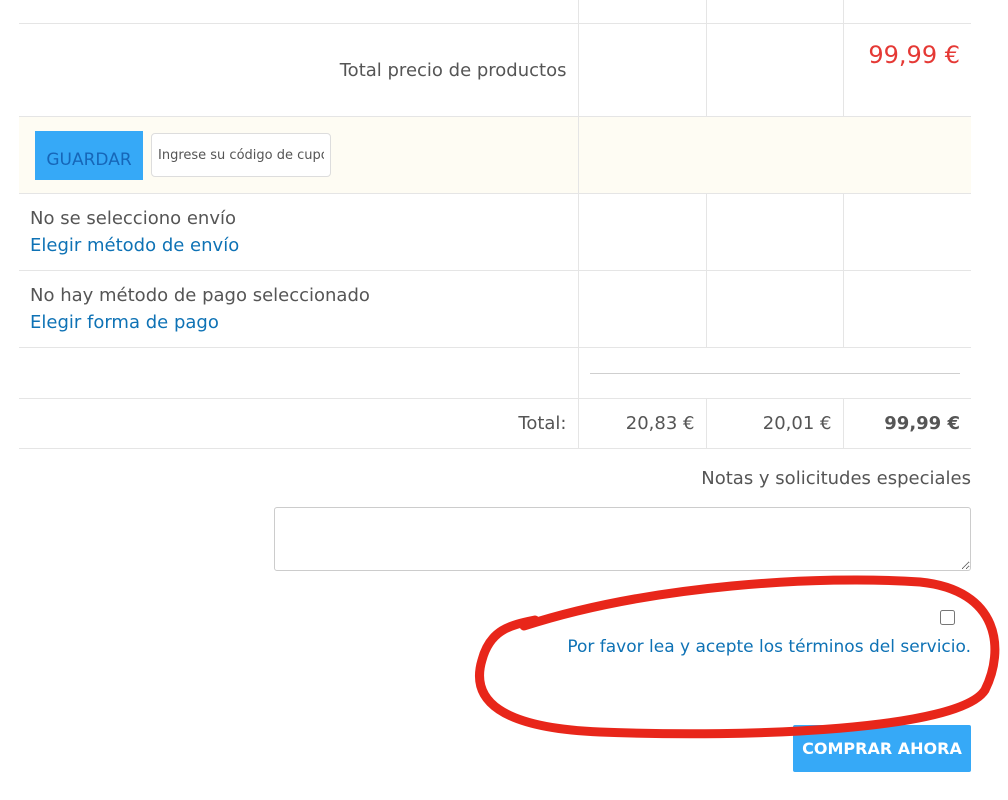 This screenshot has width=1008, height=800. Describe the element at coordinates (836, 478) in the screenshot. I see `notes-label: Notas y solicitudes especiales` at that location.